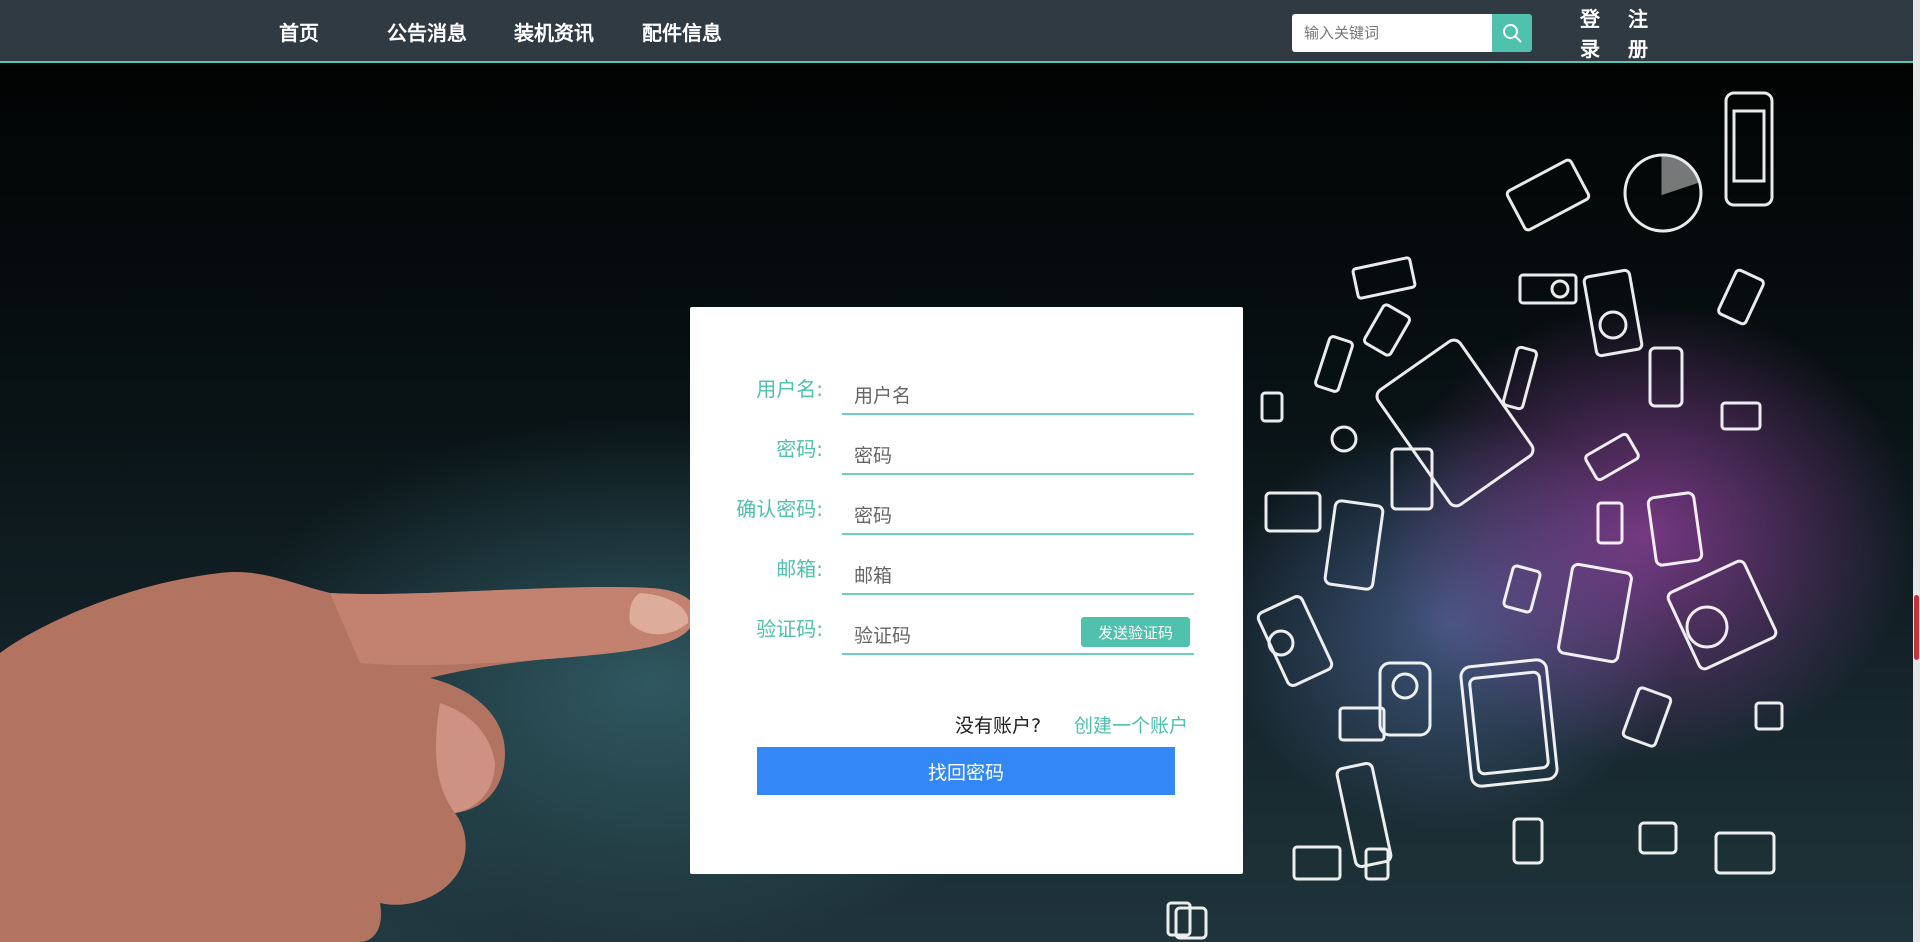 This screenshot has width=1920, height=942. What do you see at coordinates (1018, 517) in the screenshot?
I see `confirm-password-input` at bounding box center [1018, 517].